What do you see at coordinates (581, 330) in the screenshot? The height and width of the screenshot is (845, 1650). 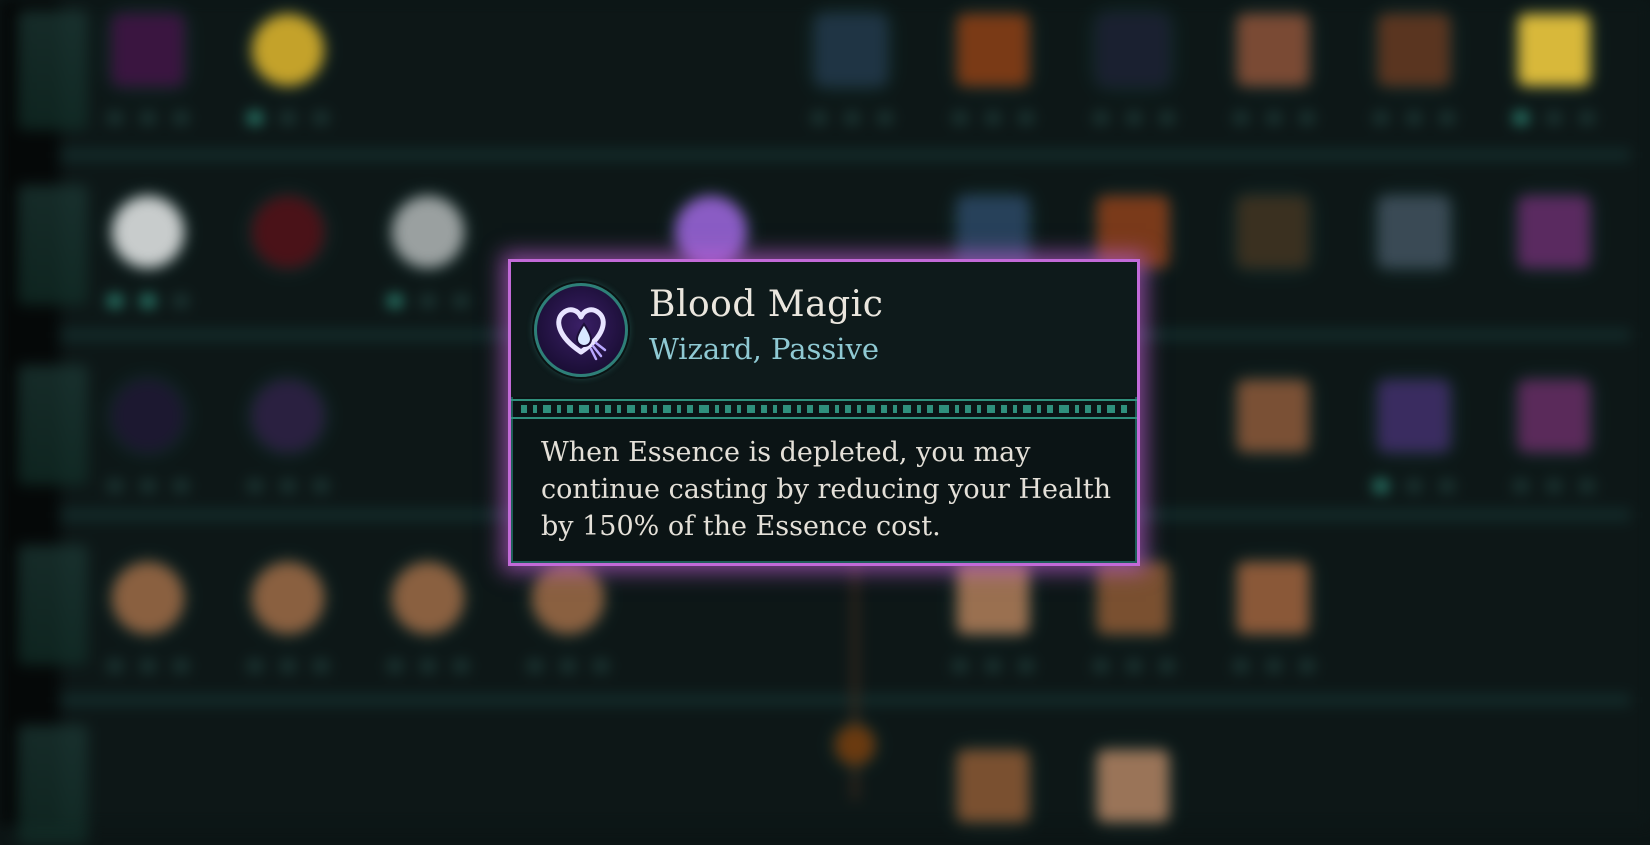 I see `heart-drop-icon` at bounding box center [581, 330].